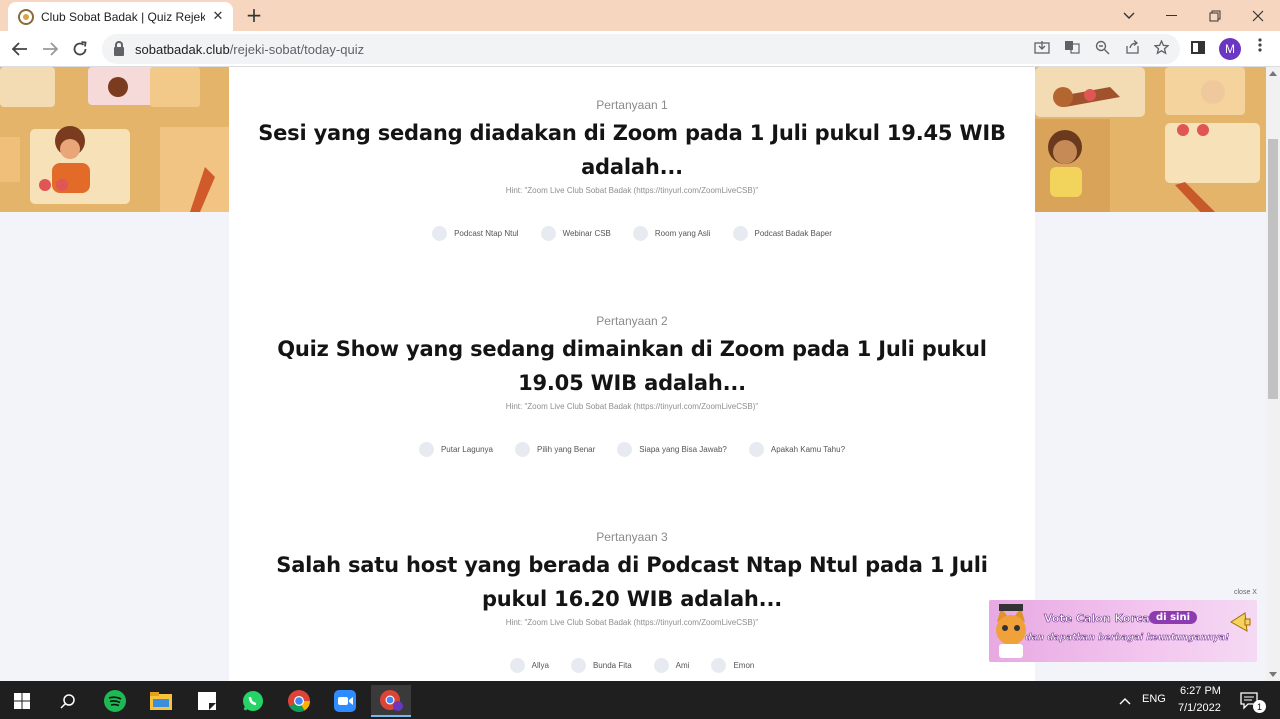 The height and width of the screenshot is (719, 1280). I want to click on tab-bar: Club Sobat Badak | Quiz Rejeki S ✕ +, so click(640, 15).